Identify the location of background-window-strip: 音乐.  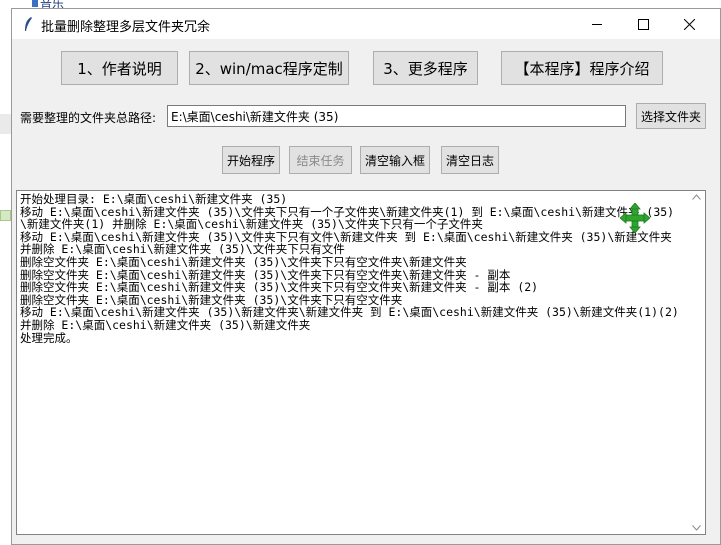
(360, 4).